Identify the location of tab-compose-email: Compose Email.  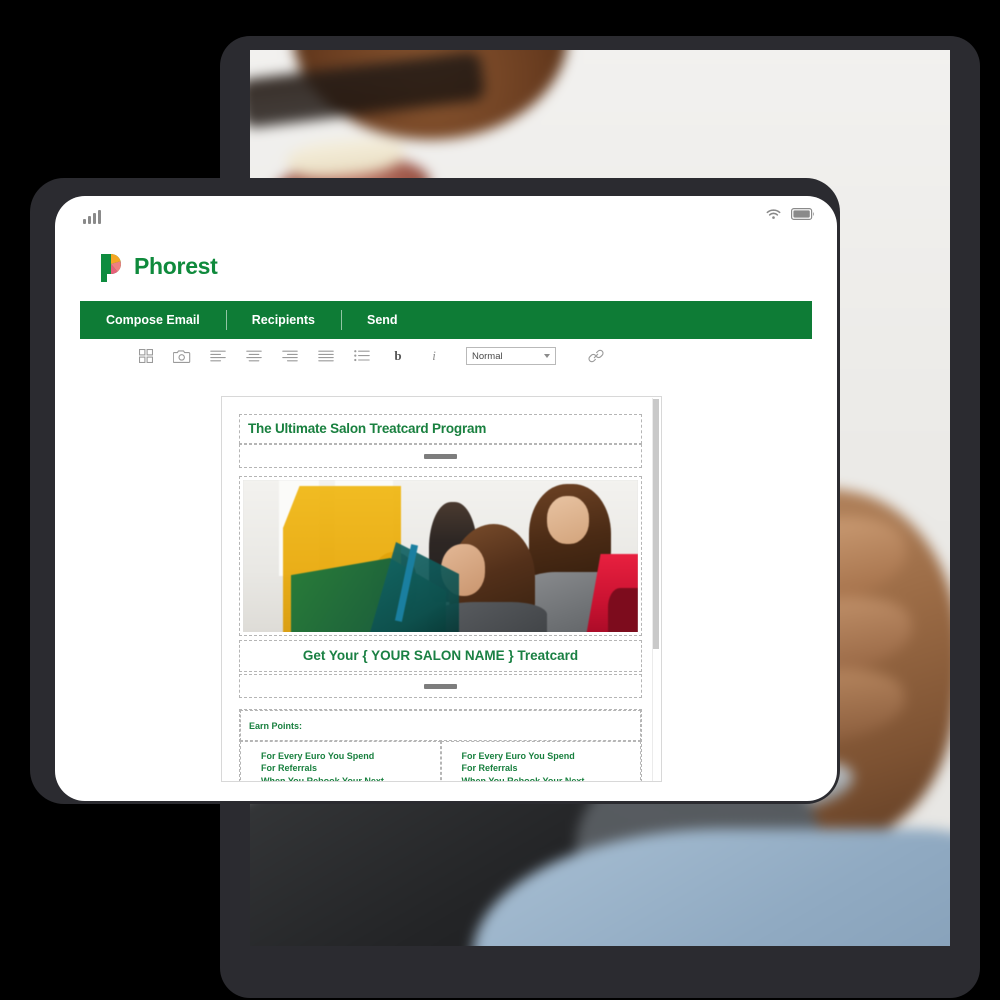
(153, 320).